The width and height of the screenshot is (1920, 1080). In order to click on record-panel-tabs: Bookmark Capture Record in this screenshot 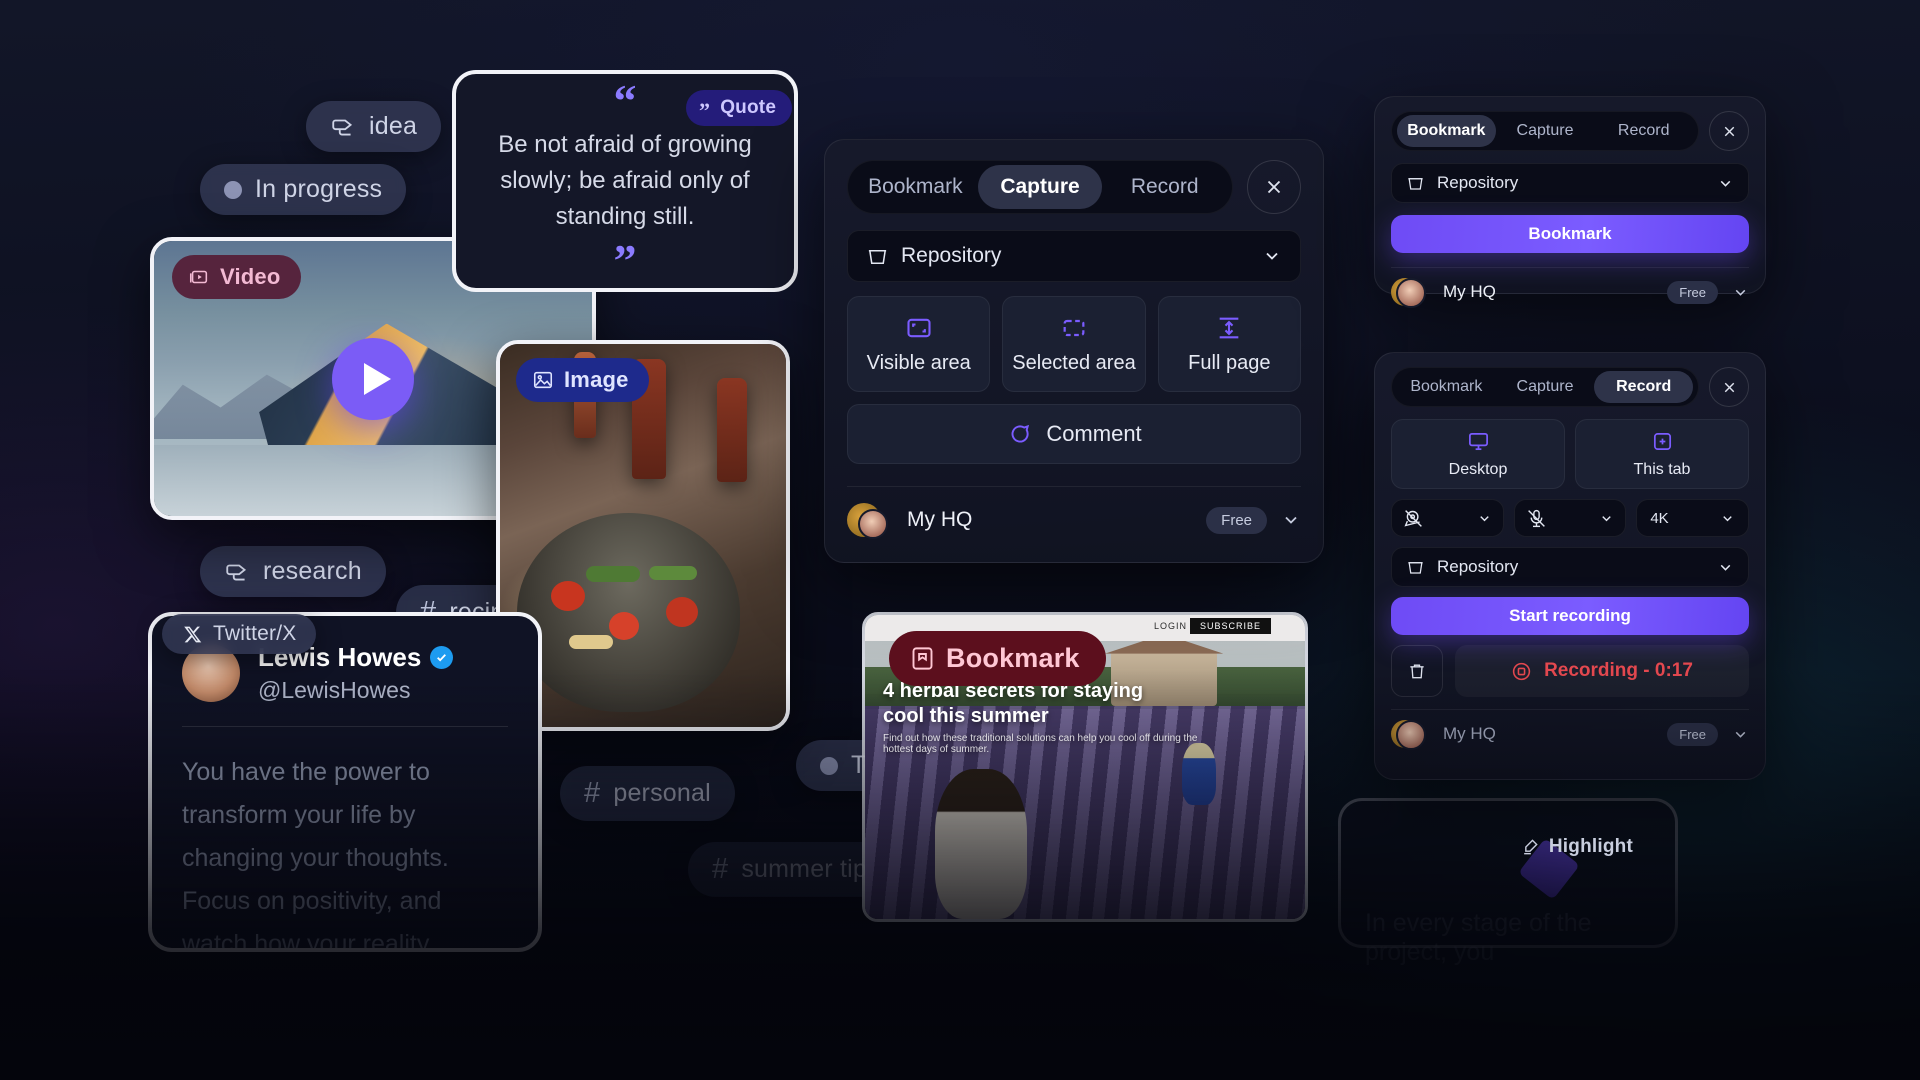, I will do `click(1545, 387)`.